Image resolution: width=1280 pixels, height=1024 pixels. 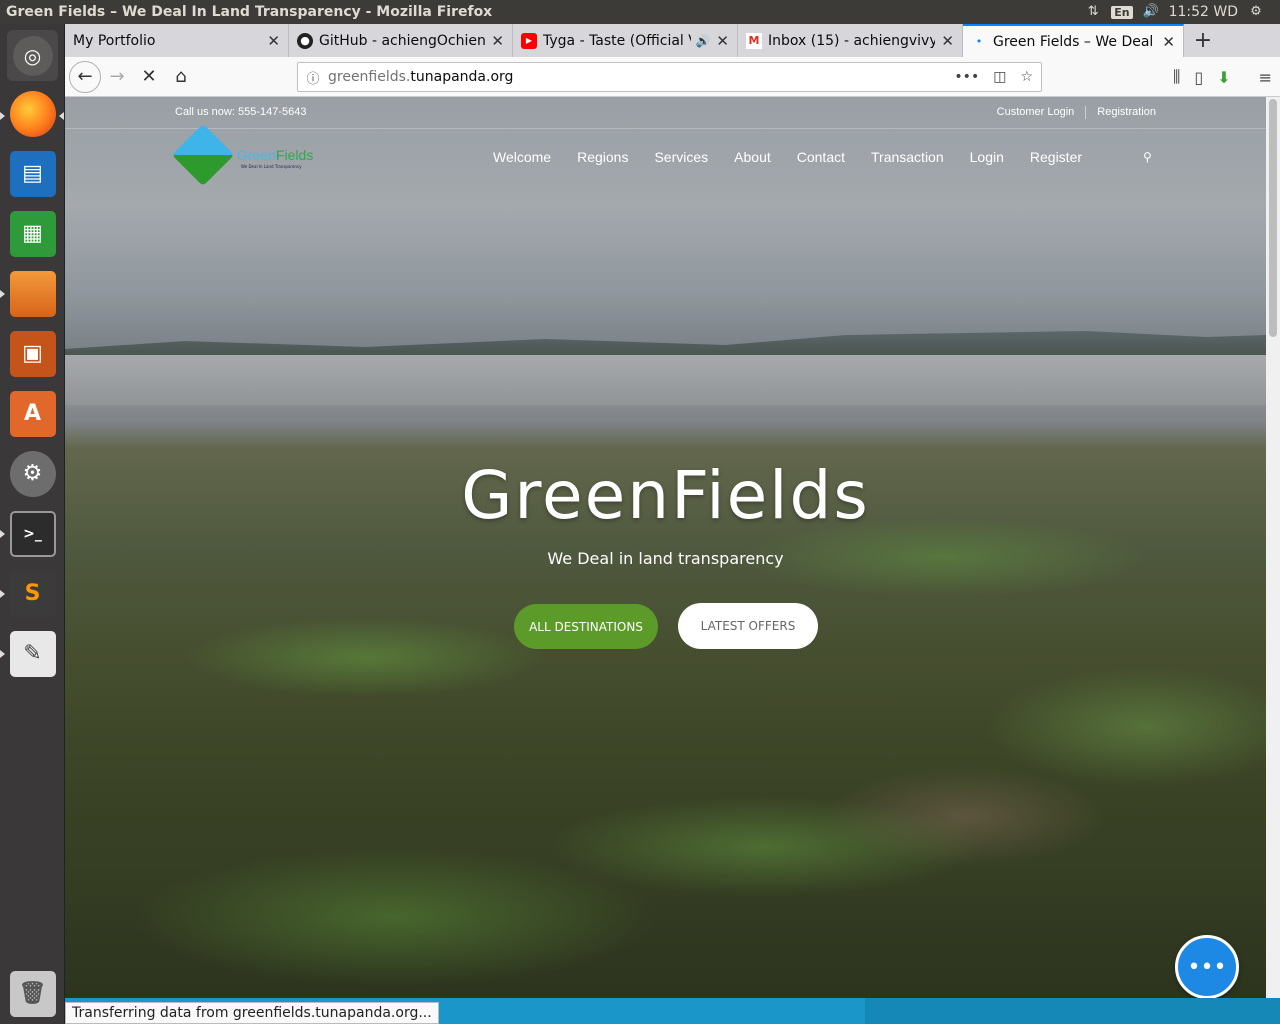 What do you see at coordinates (979, 41) in the screenshot?
I see `greenfields-icon: •` at bounding box center [979, 41].